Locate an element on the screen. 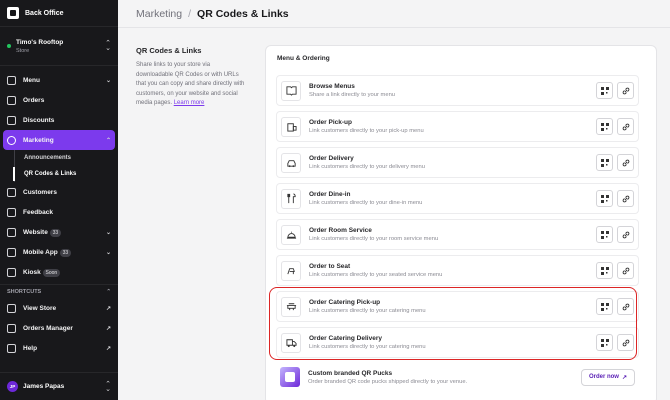 This screenshot has width=670, height=400. brand: Back Office is located at coordinates (59, 13).